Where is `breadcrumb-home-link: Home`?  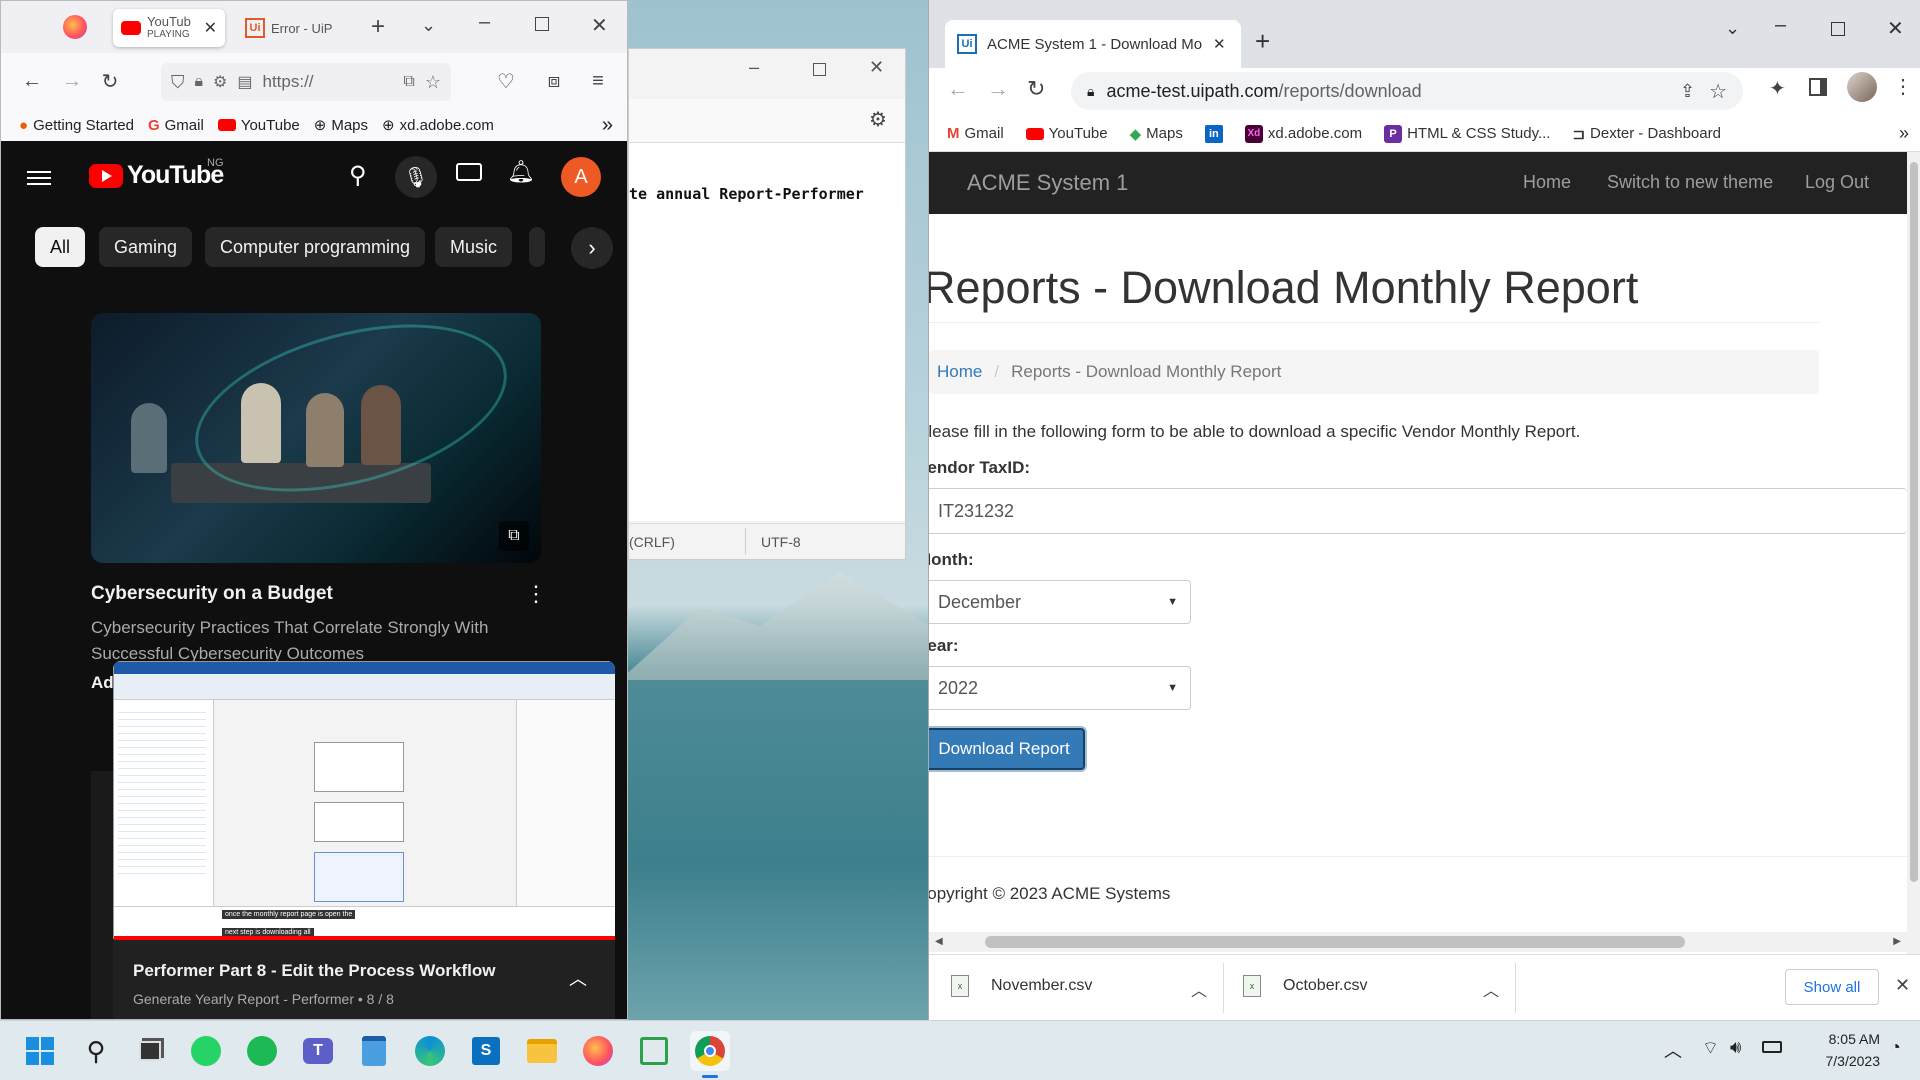 breadcrumb-home-link: Home is located at coordinates (959, 372).